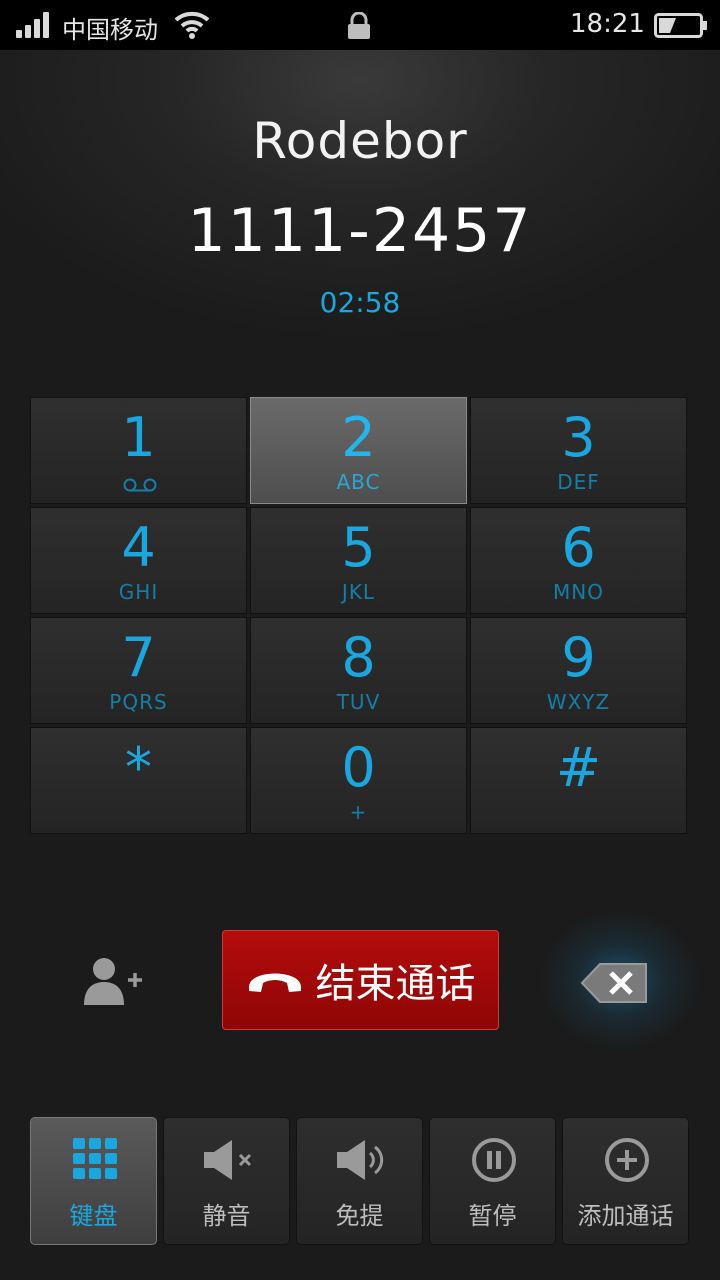 Image resolution: width=720 pixels, height=1280 pixels. What do you see at coordinates (395, 984) in the screenshot?
I see `end-call-label: 结束通话` at bounding box center [395, 984].